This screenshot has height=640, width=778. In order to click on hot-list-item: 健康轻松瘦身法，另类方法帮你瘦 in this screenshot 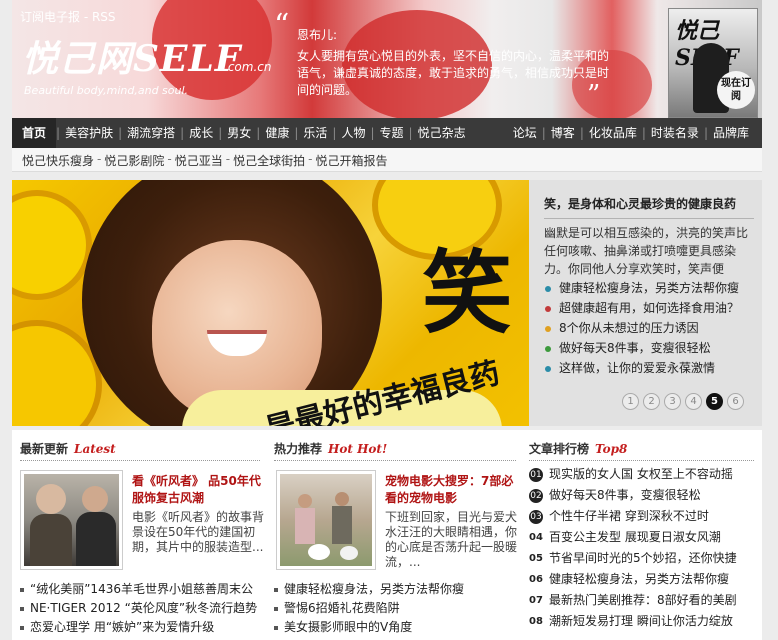, I will do `click(369, 589)`.